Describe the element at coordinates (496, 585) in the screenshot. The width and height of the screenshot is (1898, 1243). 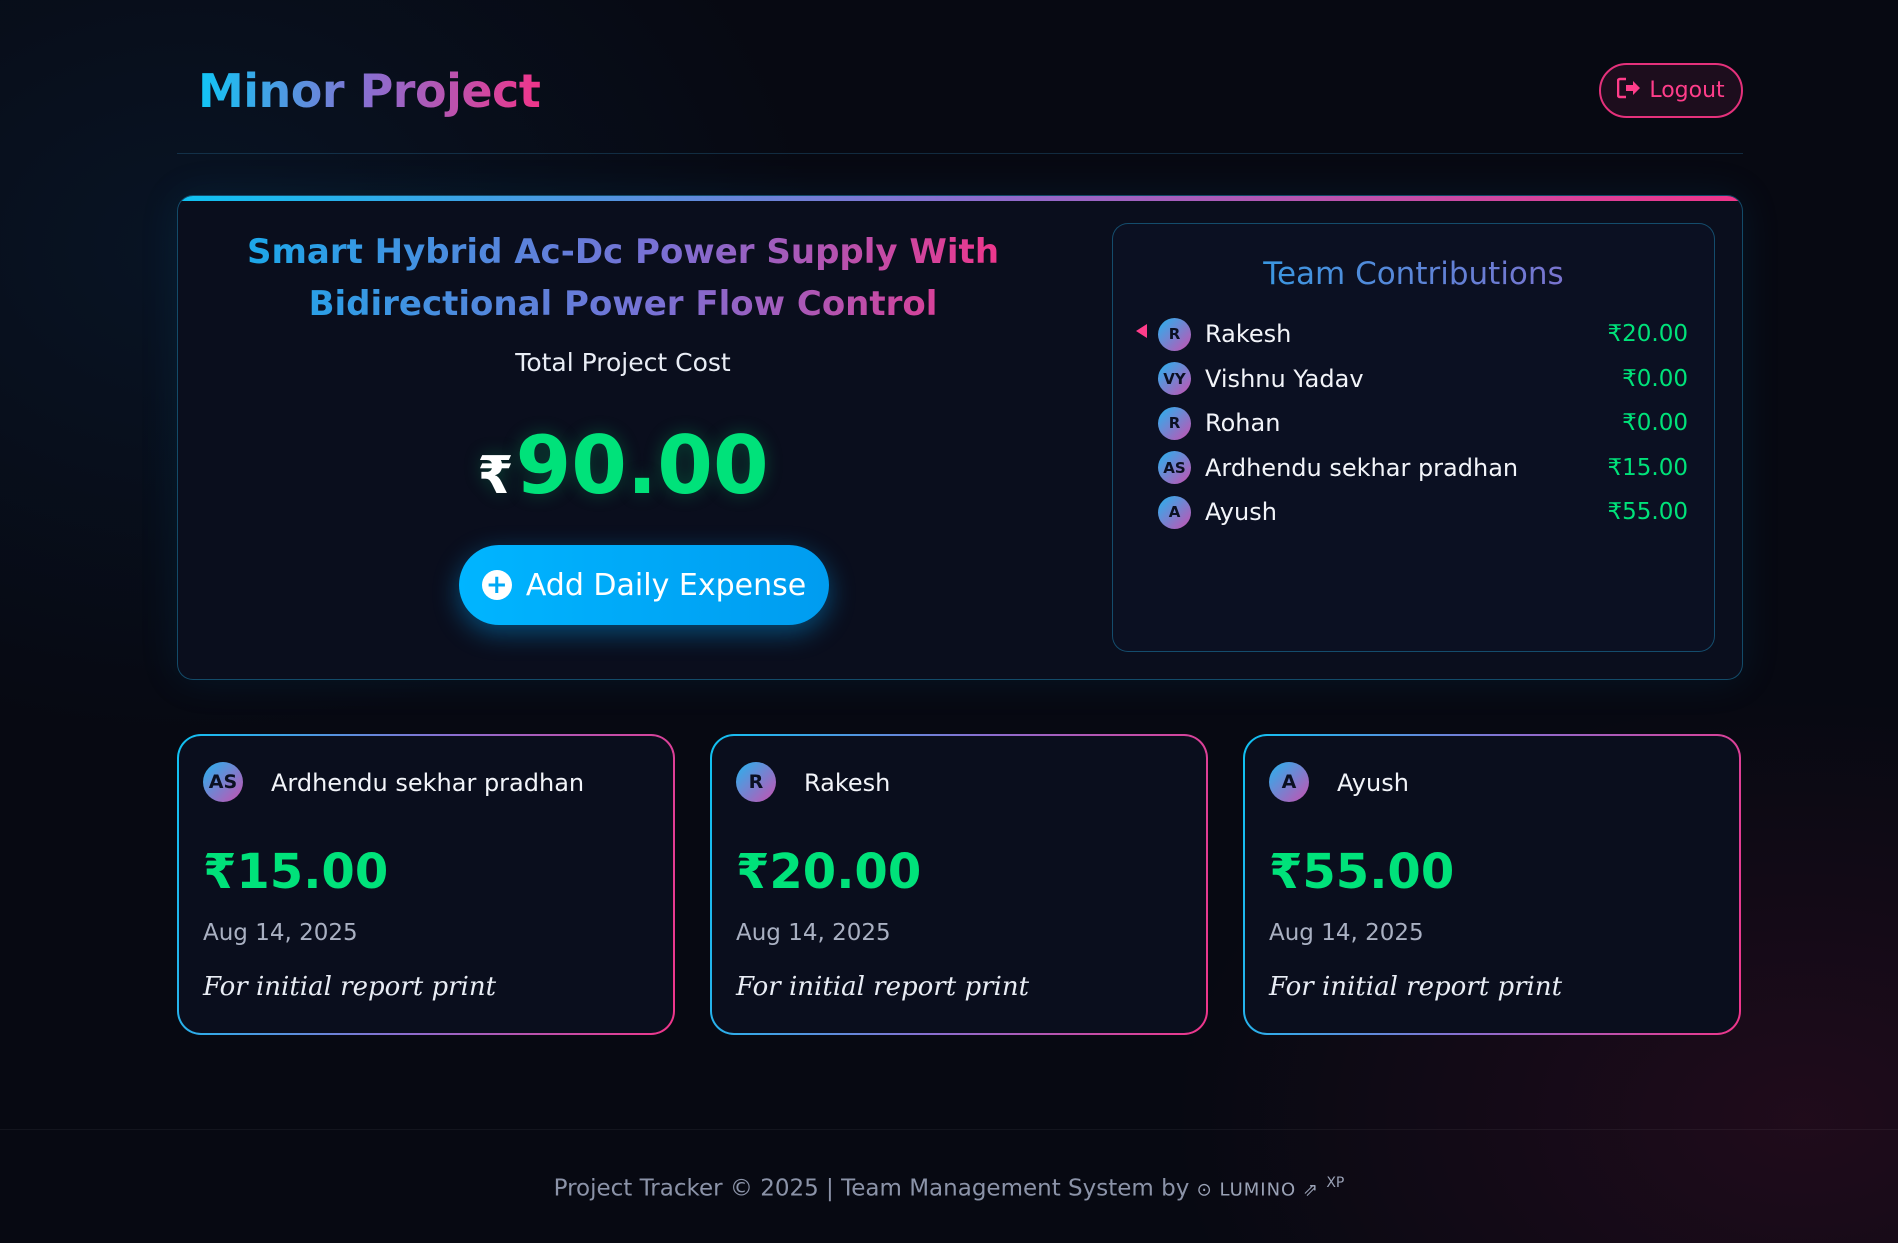
I see `plus-circle-icon: +` at that location.